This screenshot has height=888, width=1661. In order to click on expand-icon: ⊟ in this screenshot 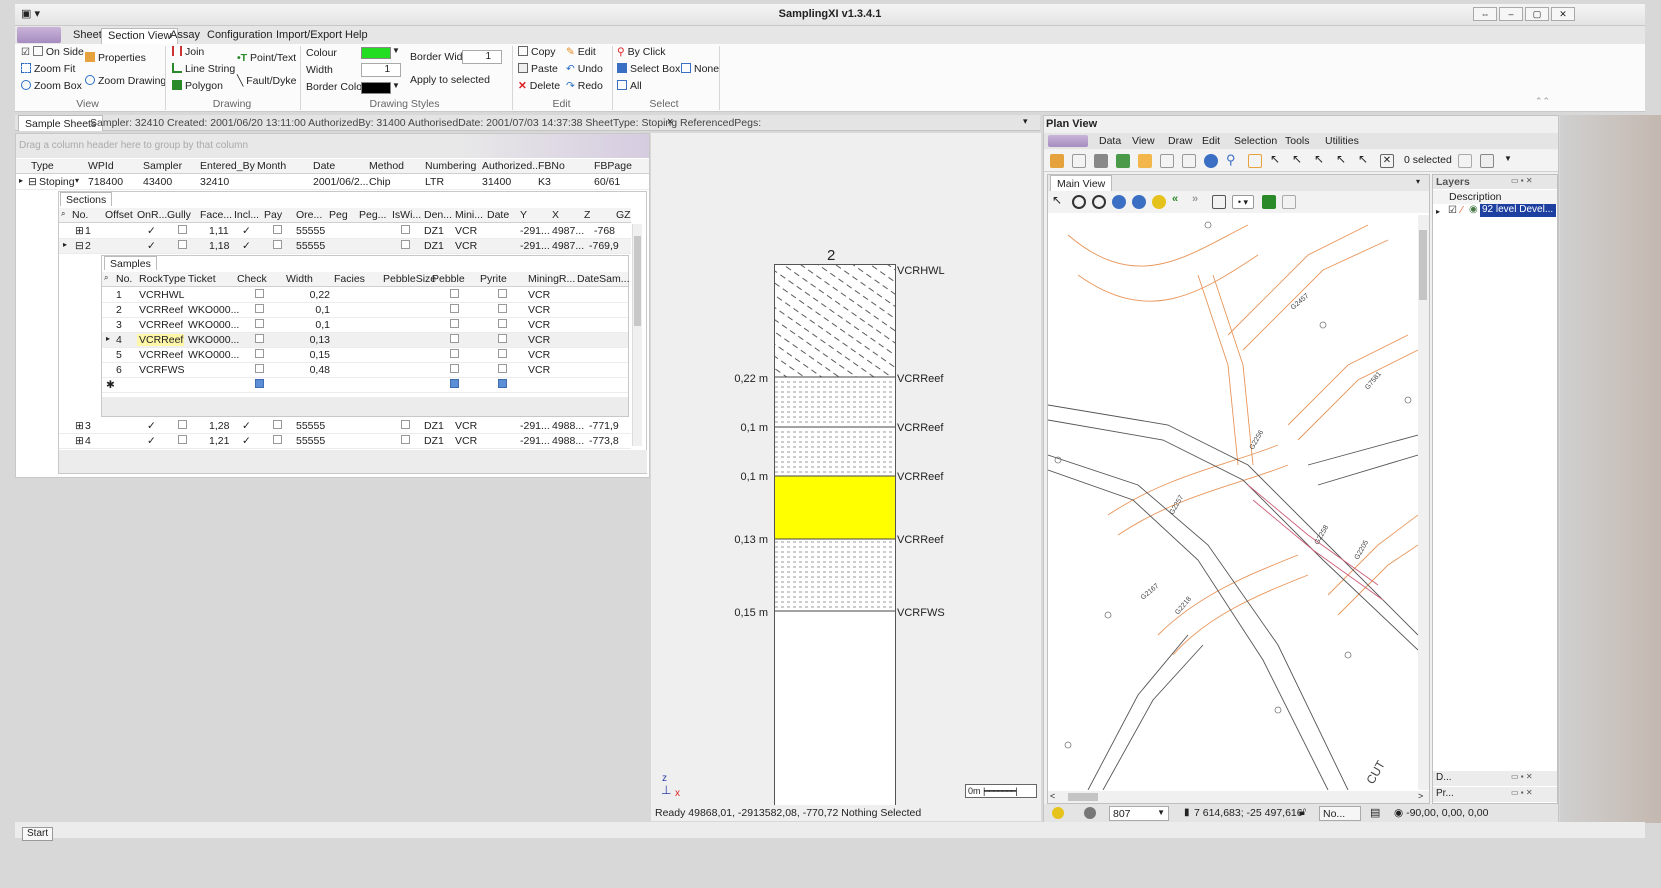, I will do `click(32, 182)`.